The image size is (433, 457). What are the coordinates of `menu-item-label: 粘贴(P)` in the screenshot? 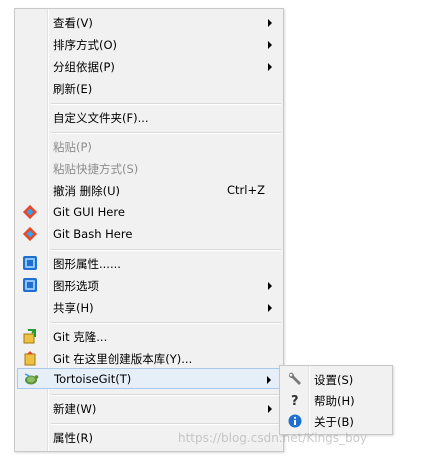 It's located at (72, 147).